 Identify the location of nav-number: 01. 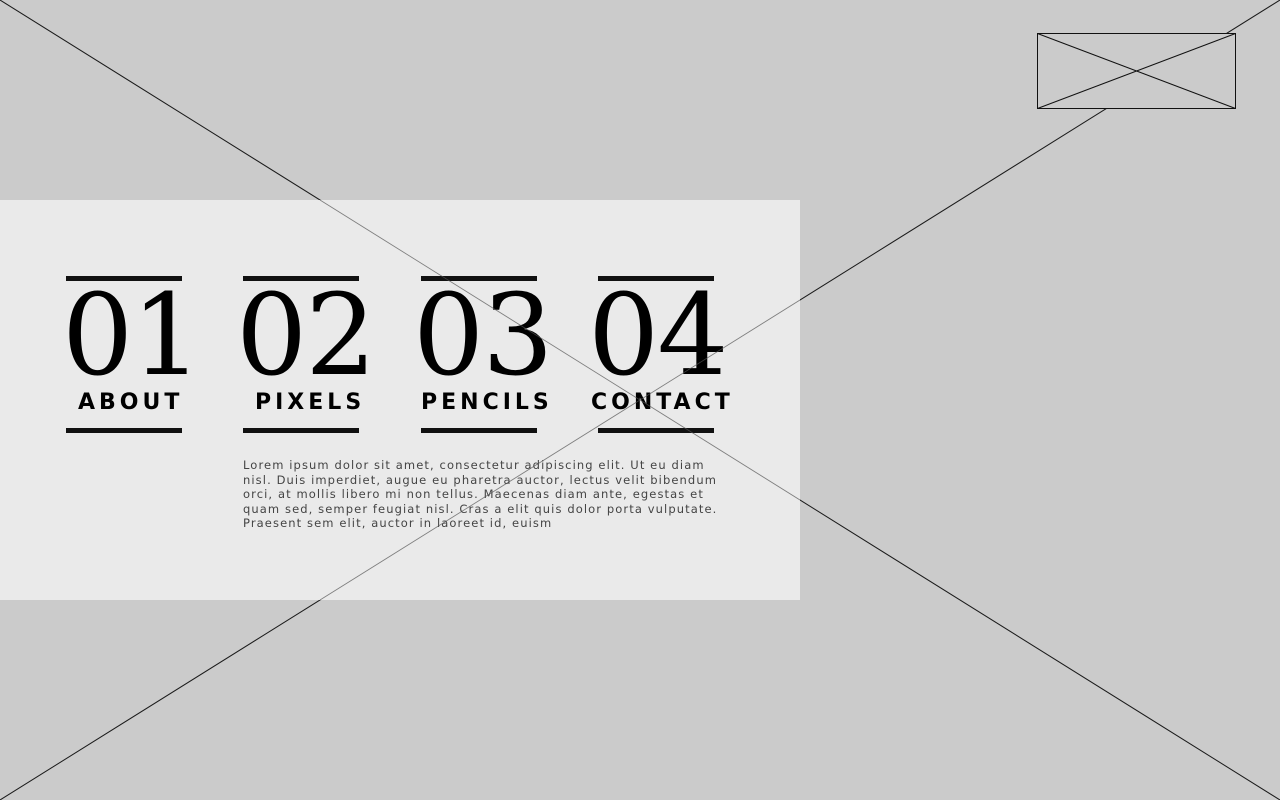
(132, 336).